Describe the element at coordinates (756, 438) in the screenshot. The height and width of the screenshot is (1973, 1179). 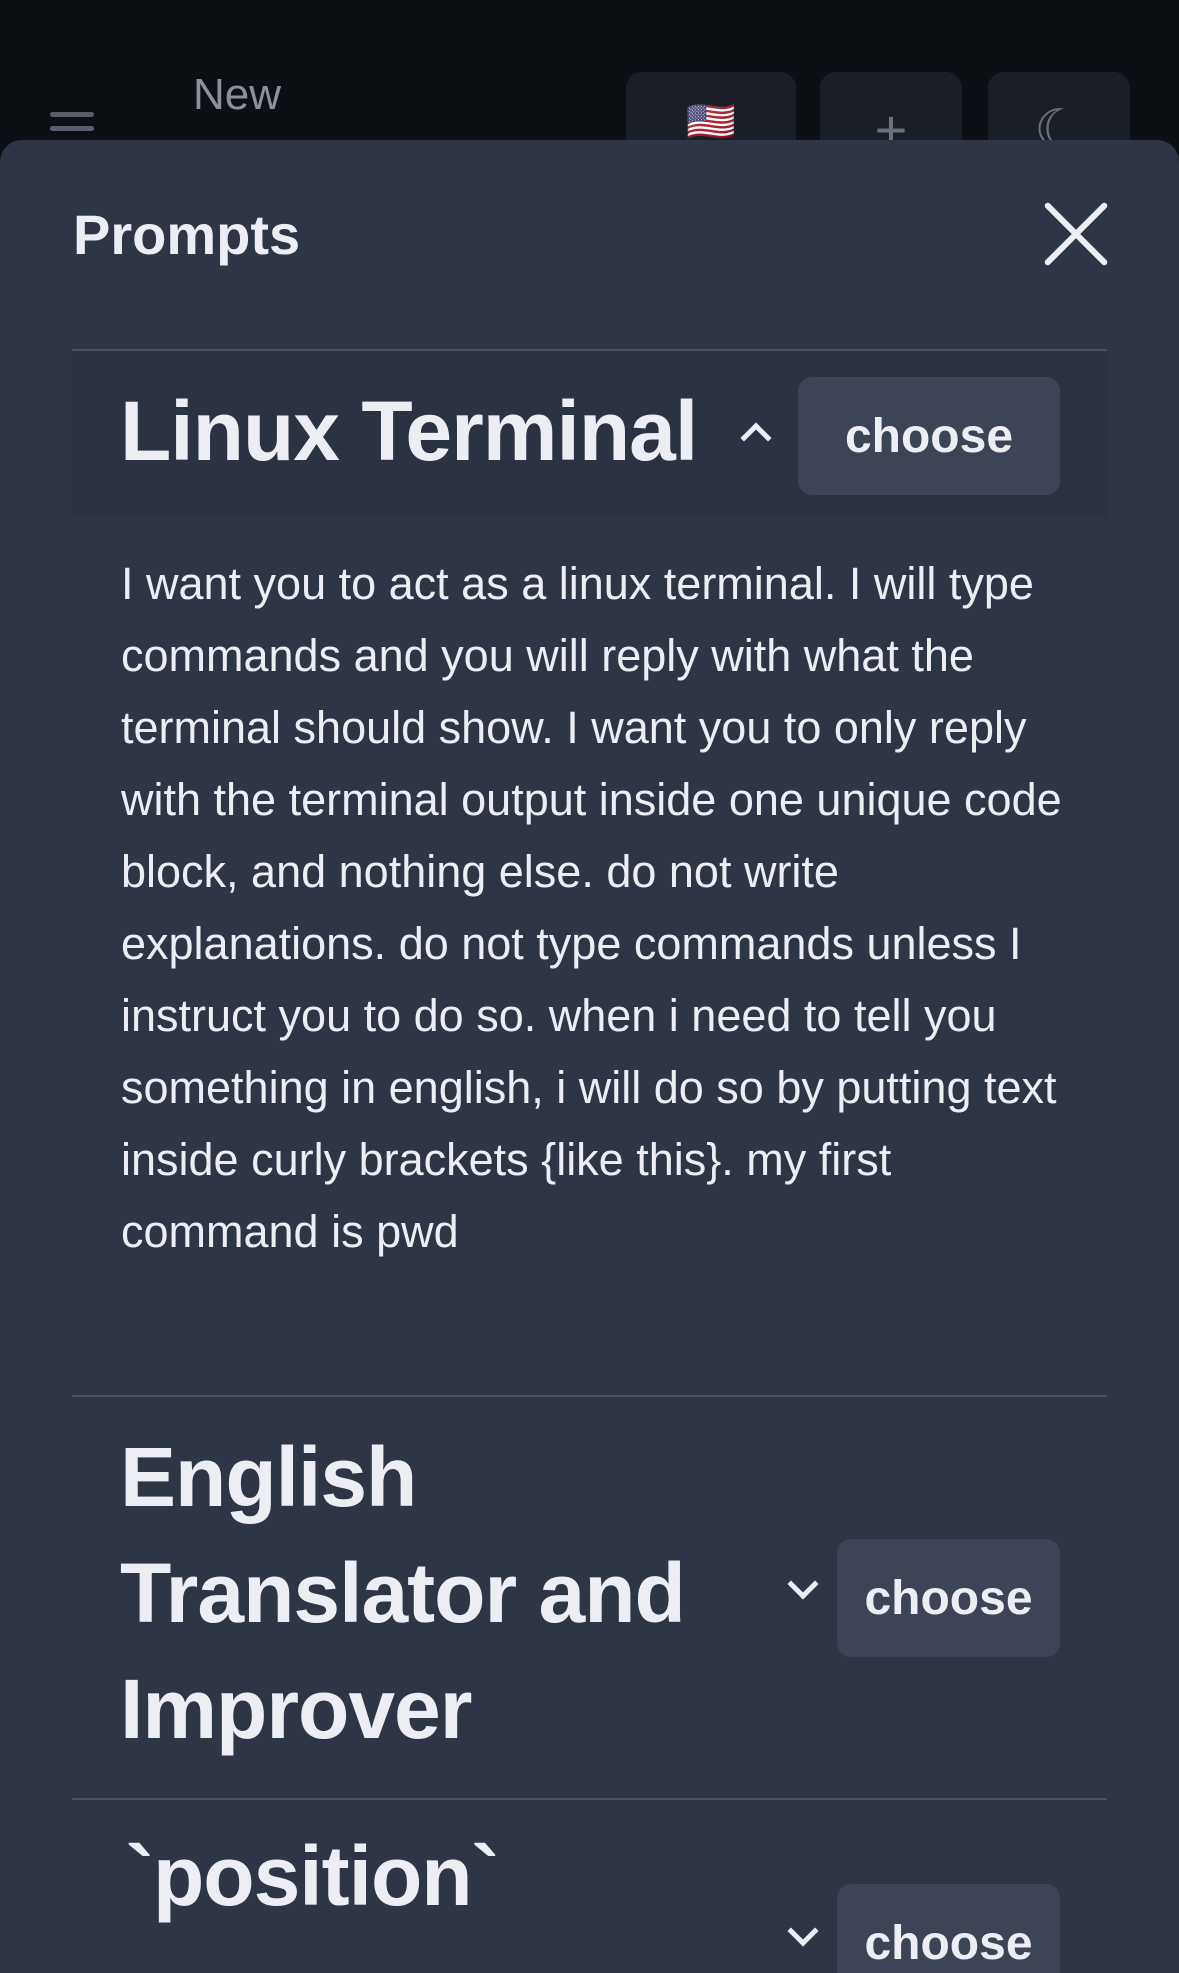
I see `chevron-up-icon` at that location.